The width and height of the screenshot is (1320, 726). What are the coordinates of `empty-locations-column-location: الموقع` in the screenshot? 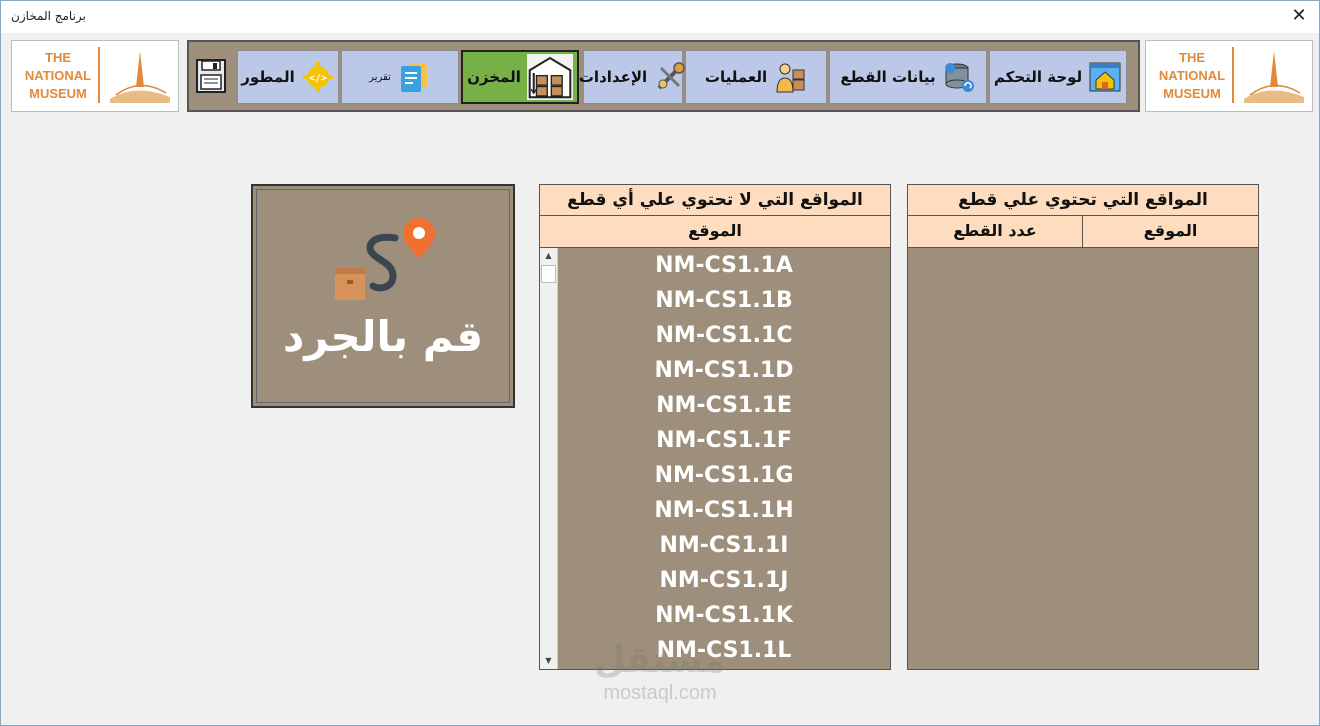 It's located at (715, 232).